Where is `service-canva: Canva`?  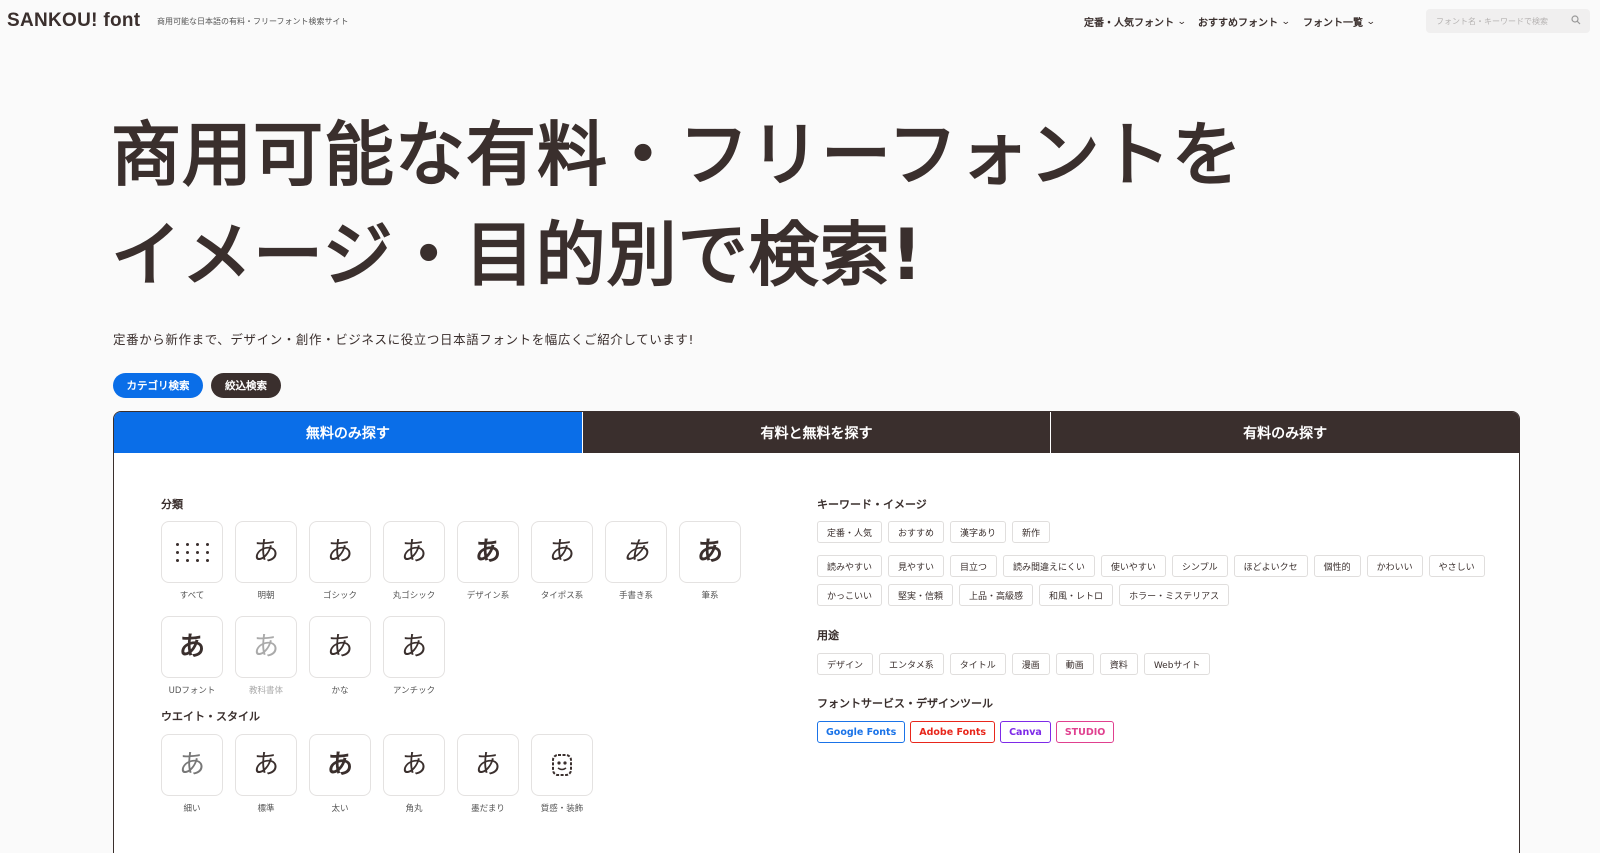 service-canva: Canva is located at coordinates (1025, 732).